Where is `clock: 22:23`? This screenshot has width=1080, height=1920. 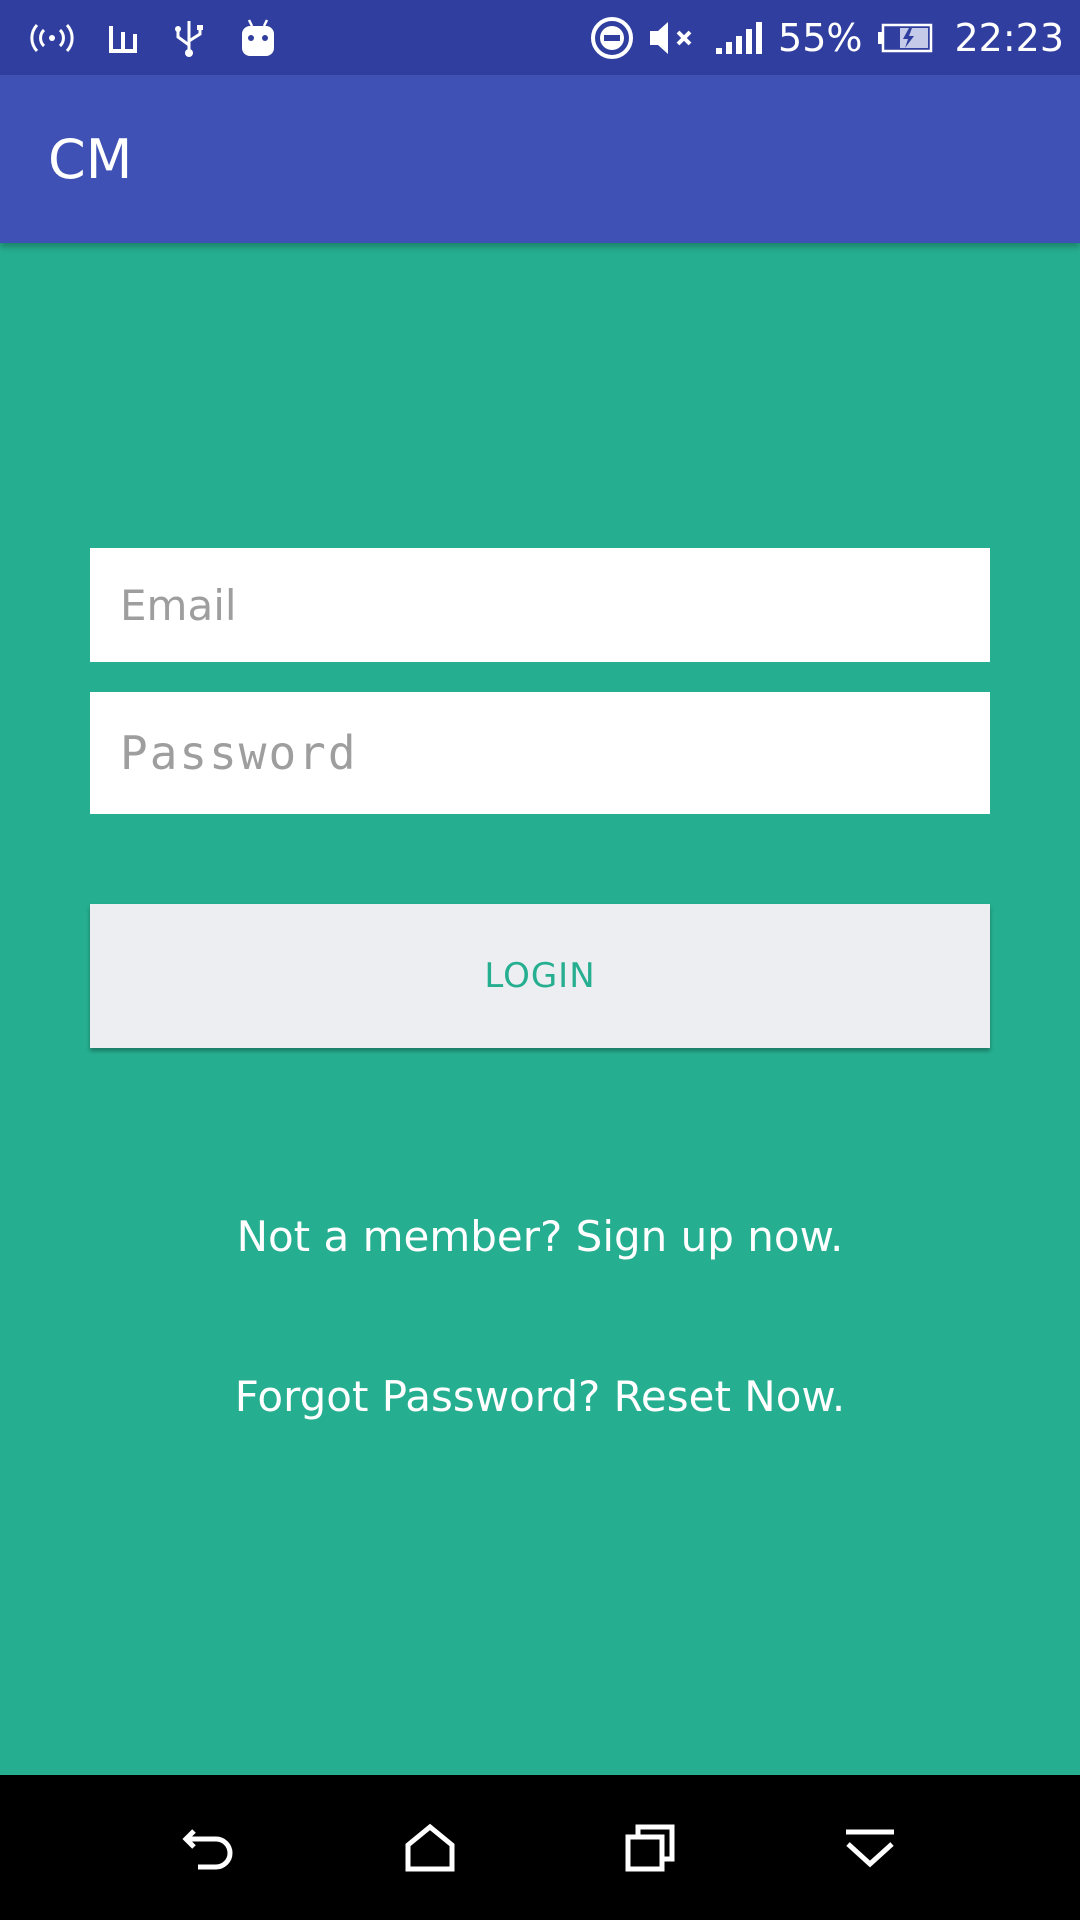 clock: 22:23 is located at coordinates (1009, 37).